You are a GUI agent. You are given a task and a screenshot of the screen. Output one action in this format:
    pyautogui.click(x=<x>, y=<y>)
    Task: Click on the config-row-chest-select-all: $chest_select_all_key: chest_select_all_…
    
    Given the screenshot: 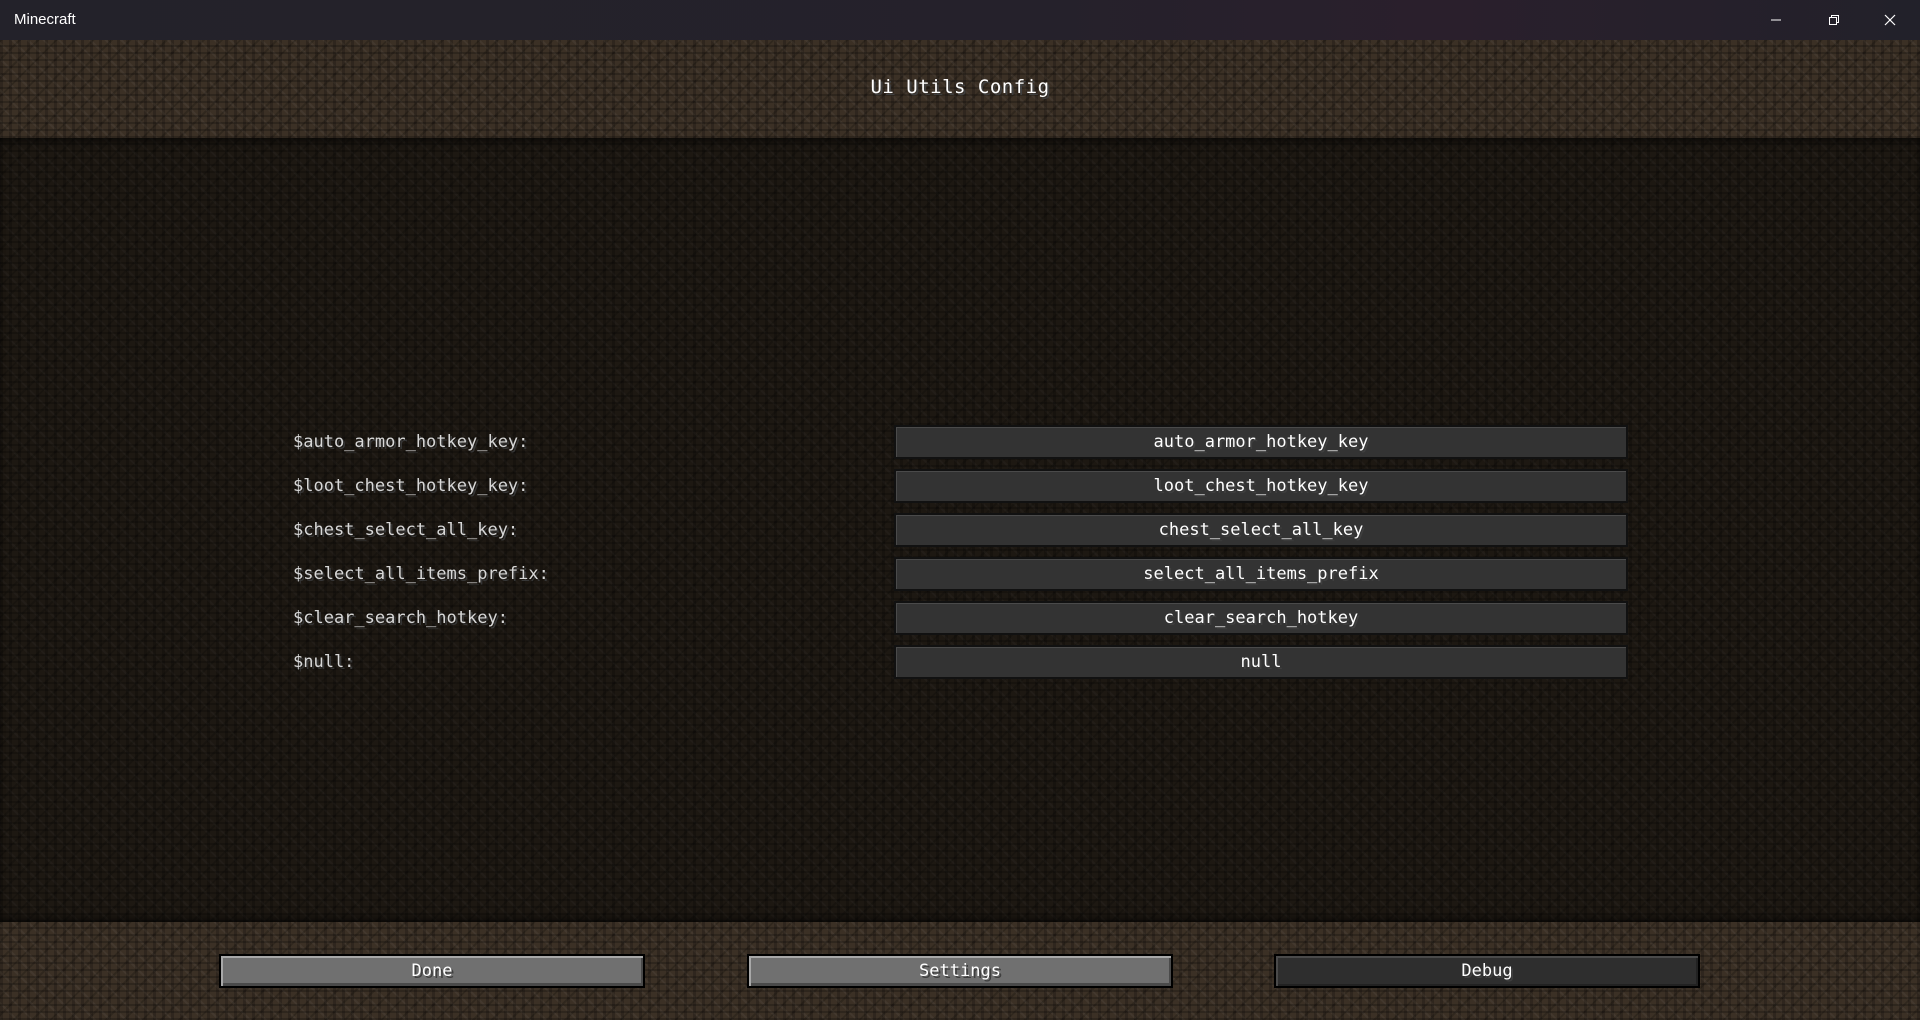 What is the action you would take?
    pyautogui.click(x=960, y=530)
    